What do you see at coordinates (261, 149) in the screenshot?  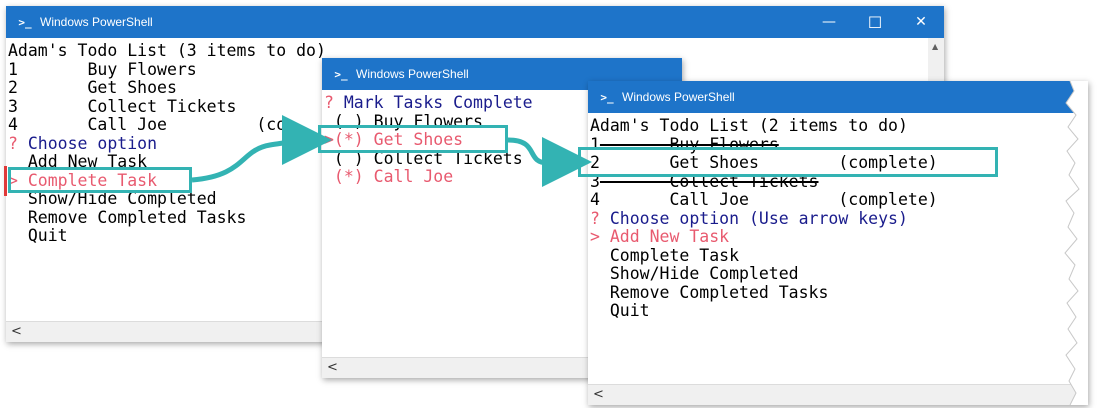 I see `arrow-to-mark-tasks` at bounding box center [261, 149].